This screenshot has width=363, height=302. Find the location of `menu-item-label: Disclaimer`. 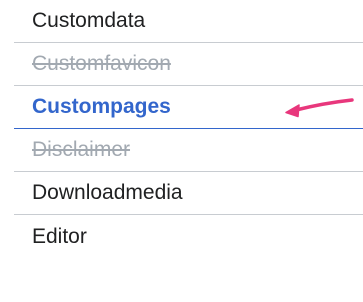

menu-item-label: Disclaimer is located at coordinates (81, 149).